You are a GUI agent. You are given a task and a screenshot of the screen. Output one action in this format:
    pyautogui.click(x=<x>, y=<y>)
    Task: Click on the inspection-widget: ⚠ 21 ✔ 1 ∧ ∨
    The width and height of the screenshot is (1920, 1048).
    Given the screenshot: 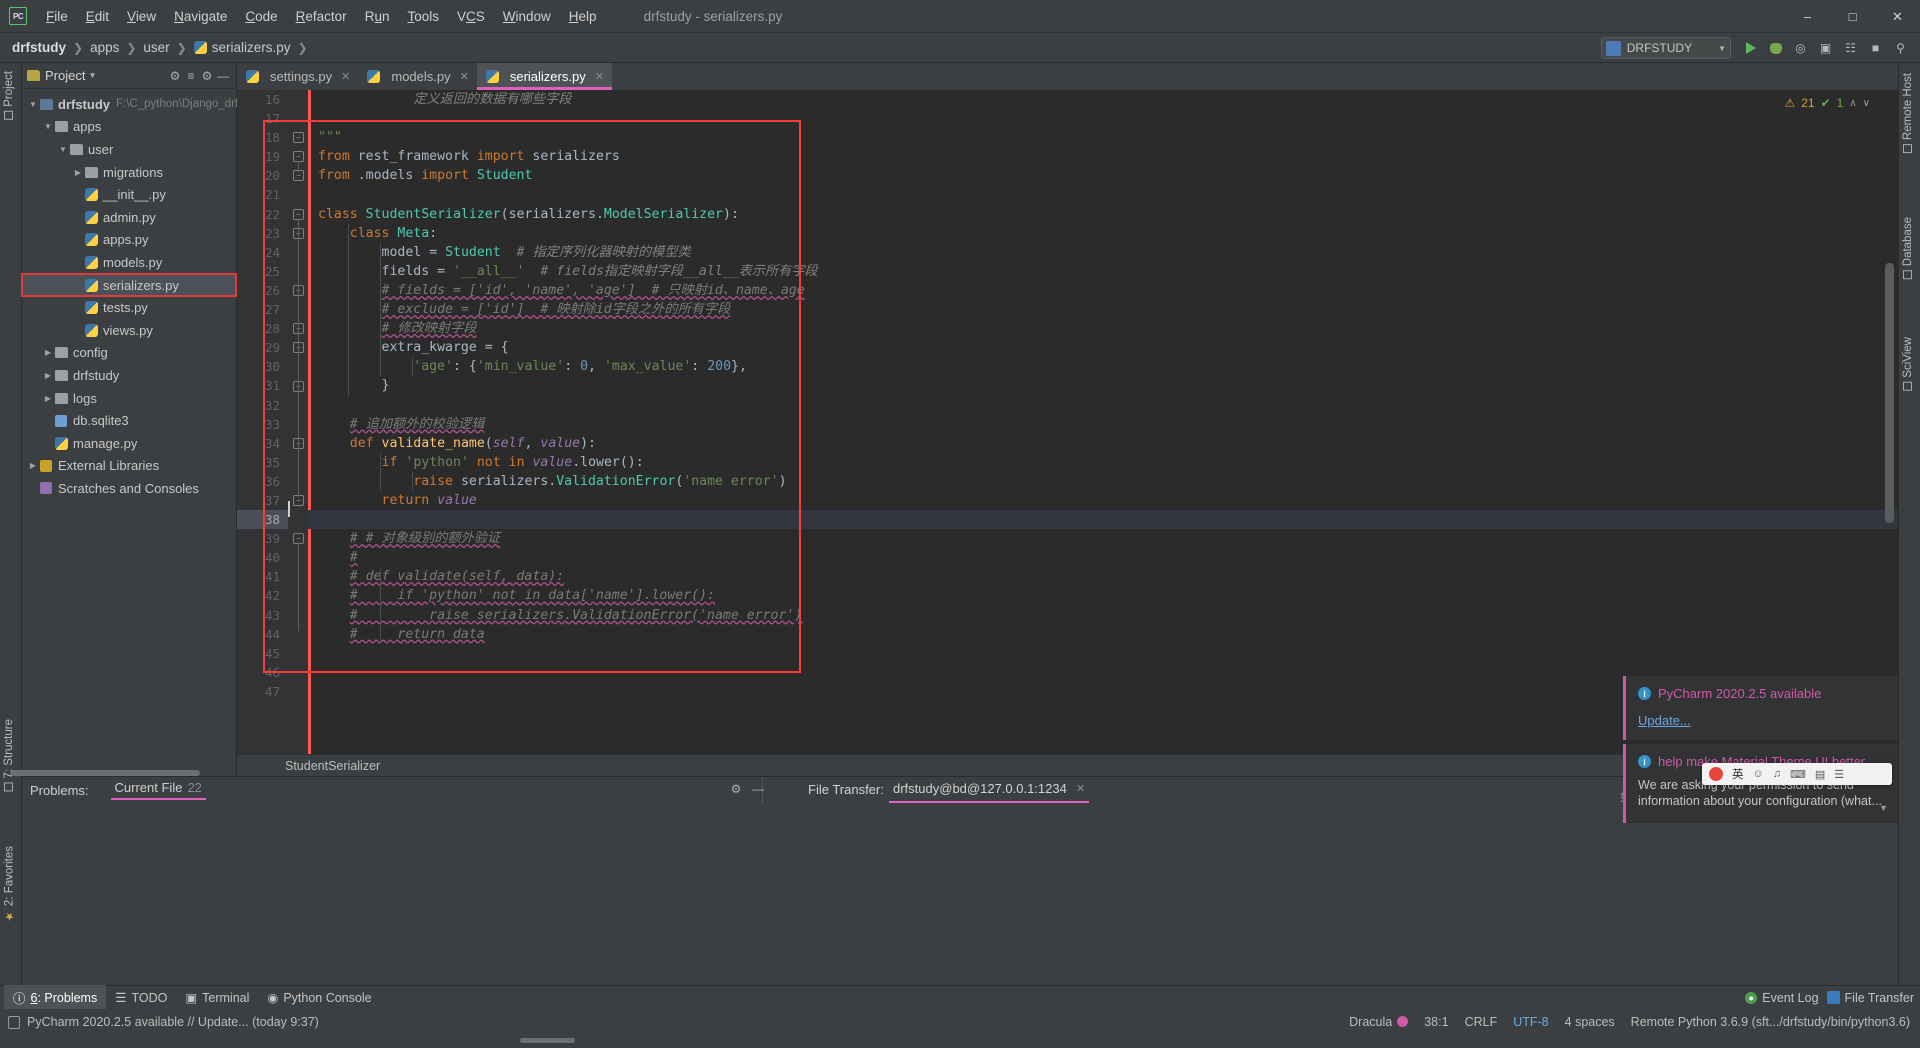 What is the action you would take?
    pyautogui.click(x=1827, y=103)
    